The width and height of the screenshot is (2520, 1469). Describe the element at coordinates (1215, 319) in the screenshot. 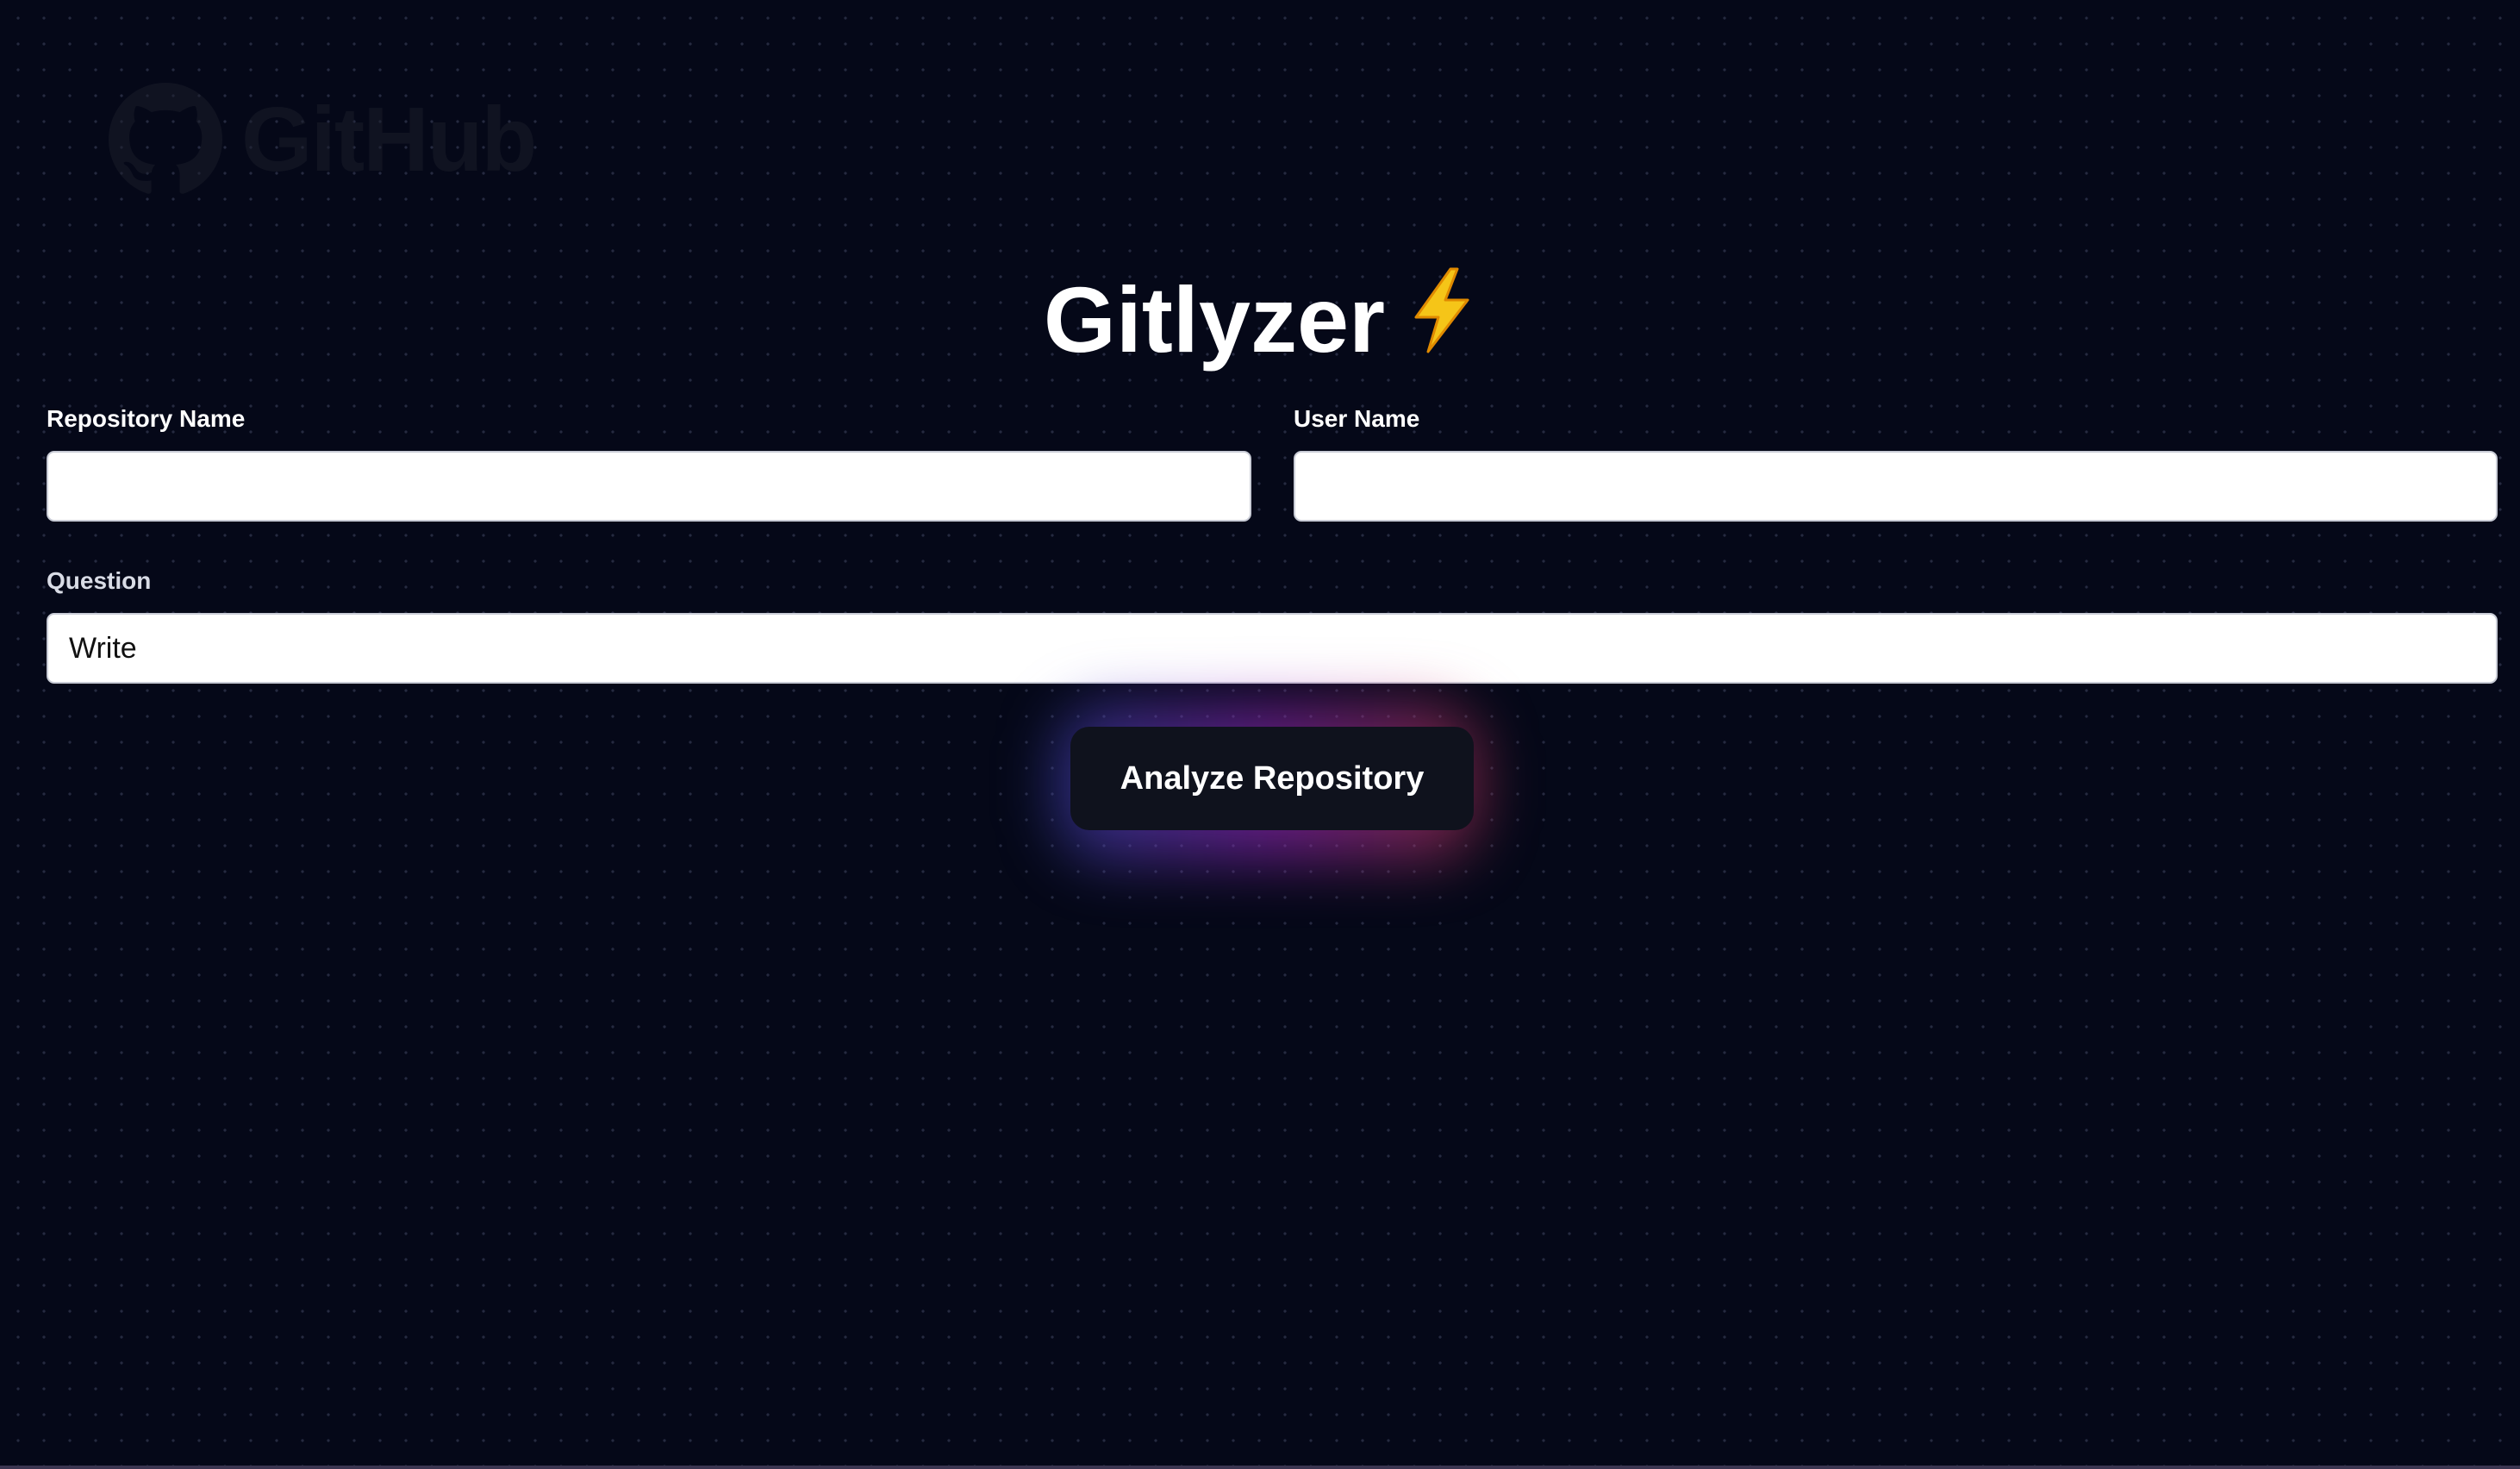

I see `page-title-text: Gitlyzer` at that location.